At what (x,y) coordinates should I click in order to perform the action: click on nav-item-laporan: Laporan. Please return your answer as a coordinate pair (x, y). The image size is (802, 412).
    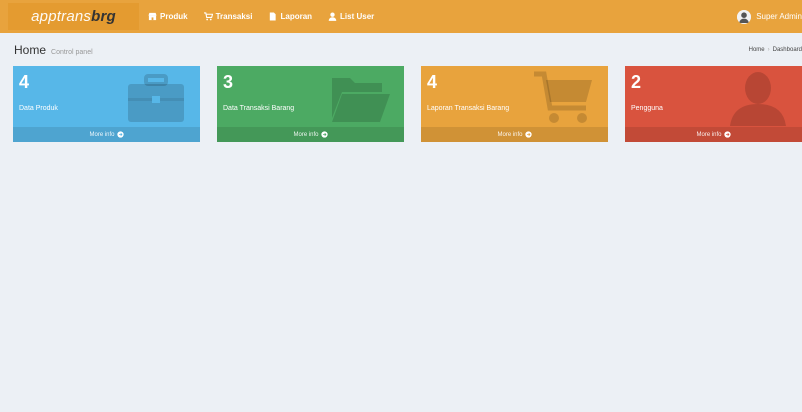
    Looking at the image, I should click on (290, 16).